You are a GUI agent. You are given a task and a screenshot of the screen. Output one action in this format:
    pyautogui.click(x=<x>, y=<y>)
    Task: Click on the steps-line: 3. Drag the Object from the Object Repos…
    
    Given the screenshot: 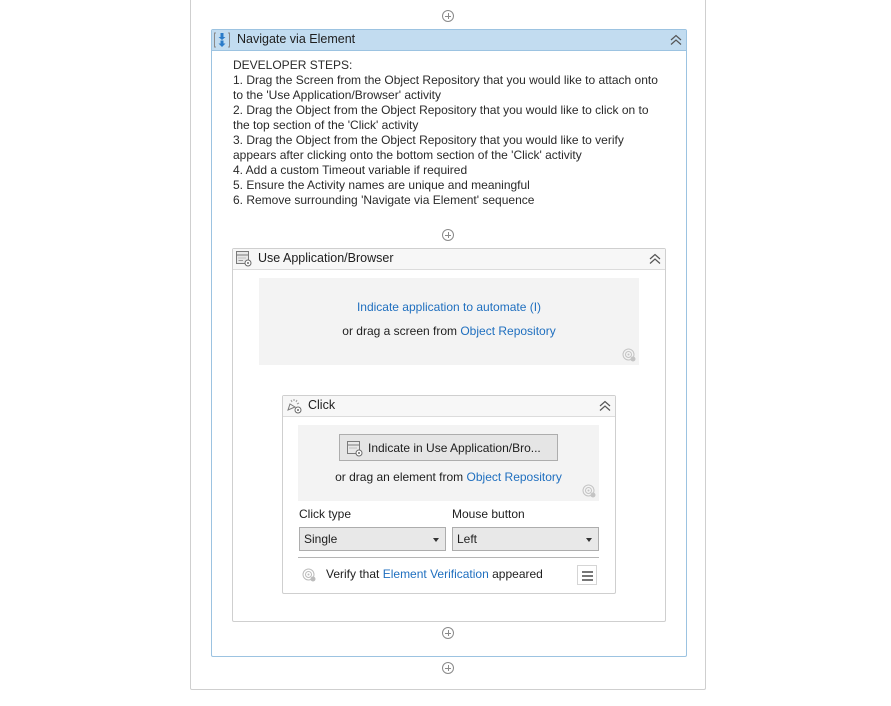 What is the action you would take?
    pyautogui.click(x=428, y=140)
    